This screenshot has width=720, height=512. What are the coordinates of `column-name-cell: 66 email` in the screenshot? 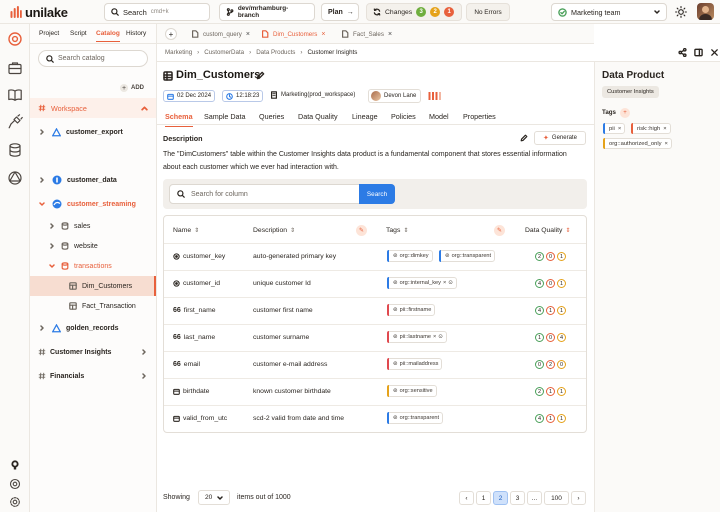 It's located at (186, 364).